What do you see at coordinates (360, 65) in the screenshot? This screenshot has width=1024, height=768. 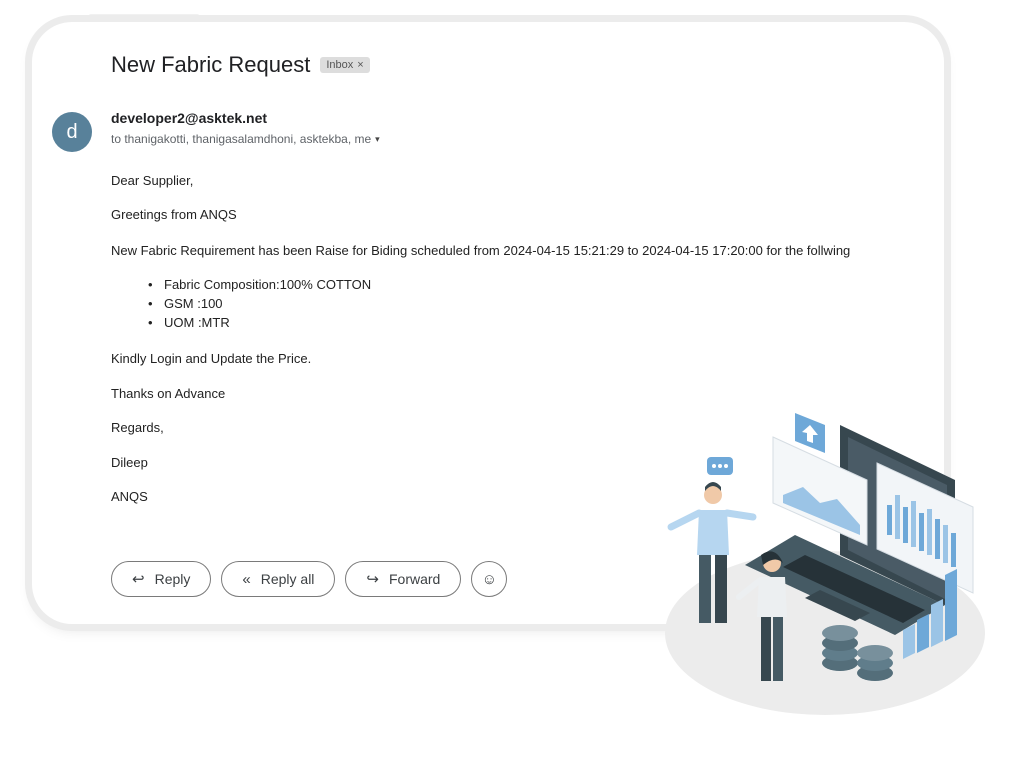 I see `remove-label-icon: ×` at bounding box center [360, 65].